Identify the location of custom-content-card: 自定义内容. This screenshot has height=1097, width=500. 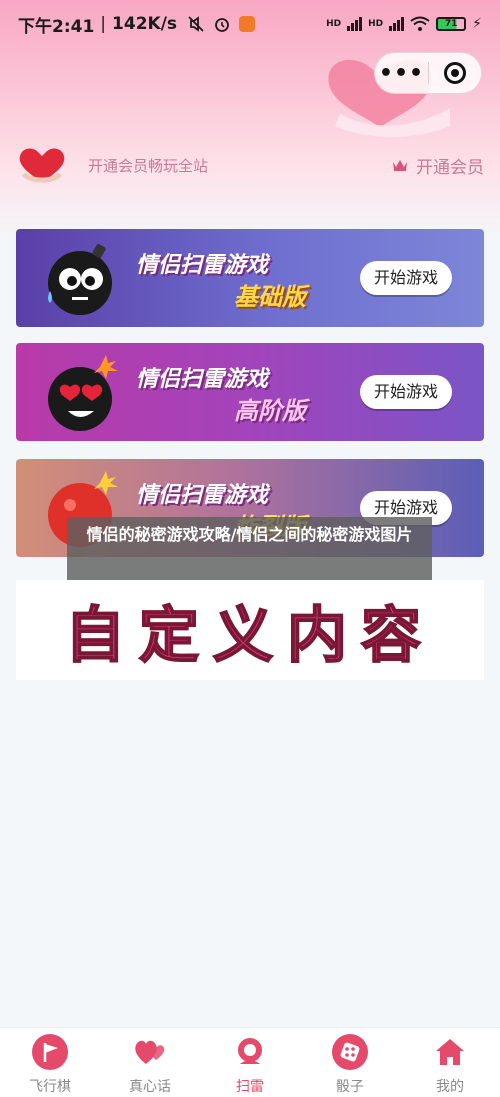
(250, 630).